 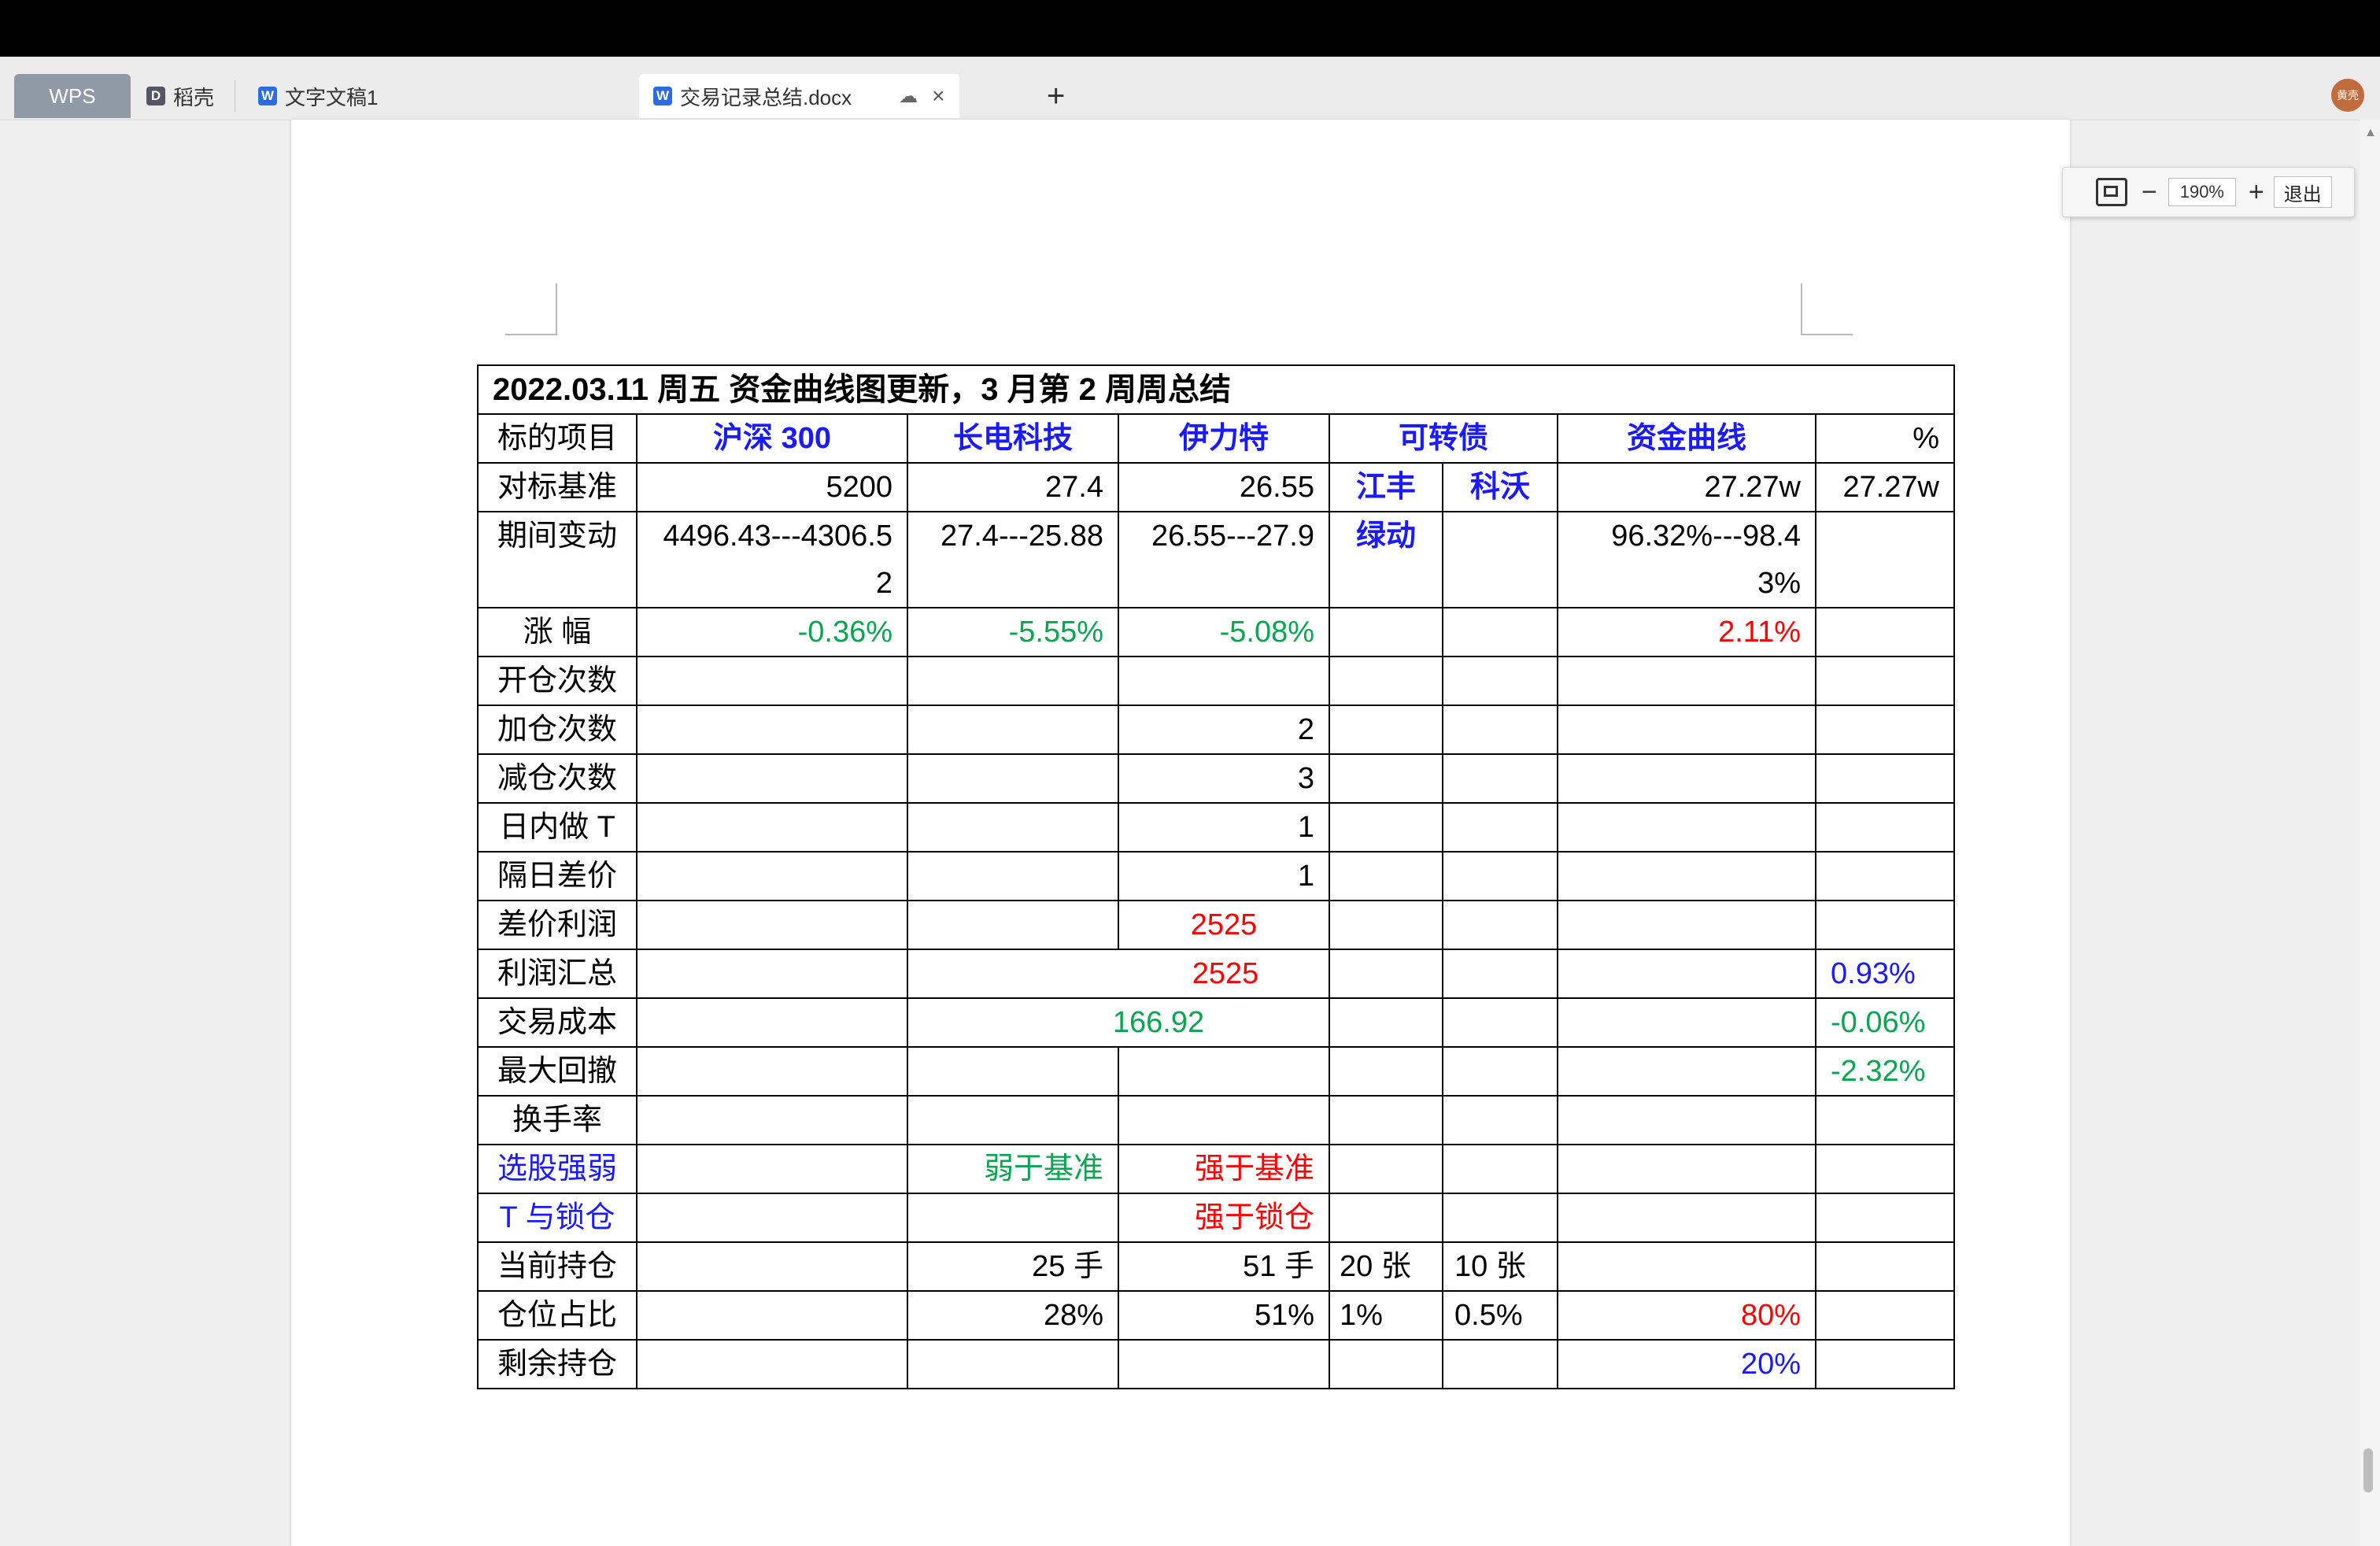 I want to click on table-cell: 25 手, so click(x=1013, y=1267).